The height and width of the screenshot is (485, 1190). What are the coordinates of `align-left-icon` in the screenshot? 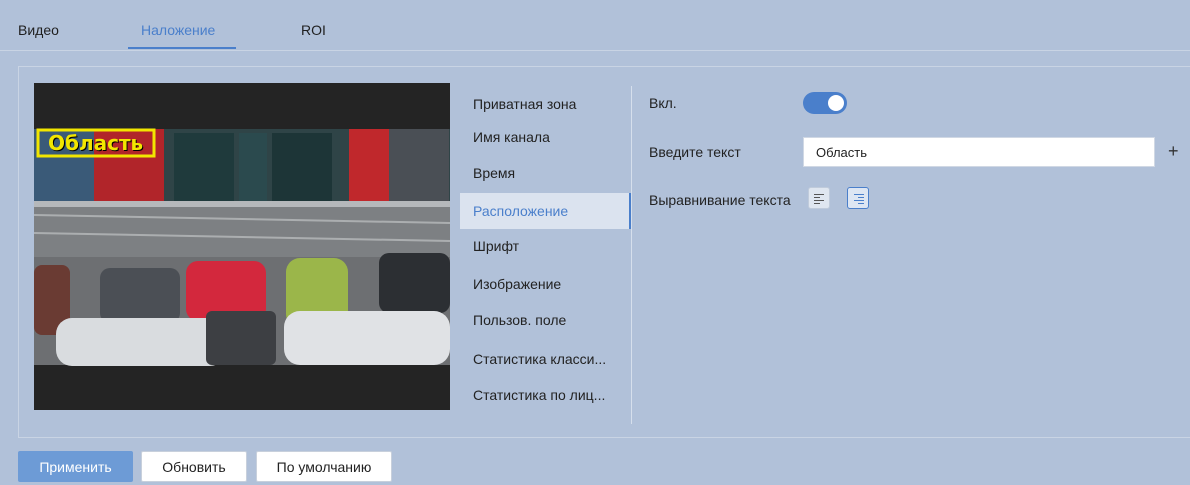 It's located at (819, 198).